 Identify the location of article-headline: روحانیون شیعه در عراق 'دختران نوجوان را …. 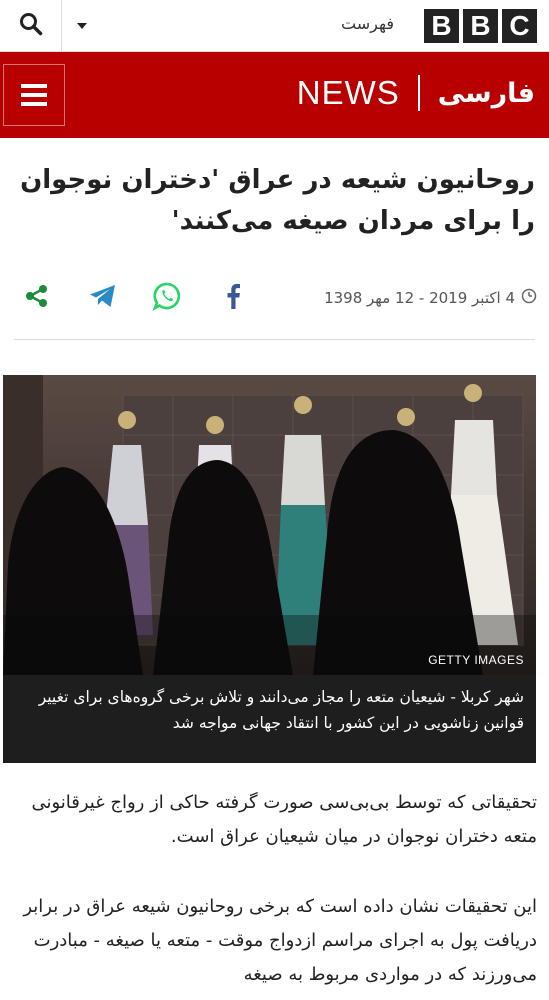
(277, 200).